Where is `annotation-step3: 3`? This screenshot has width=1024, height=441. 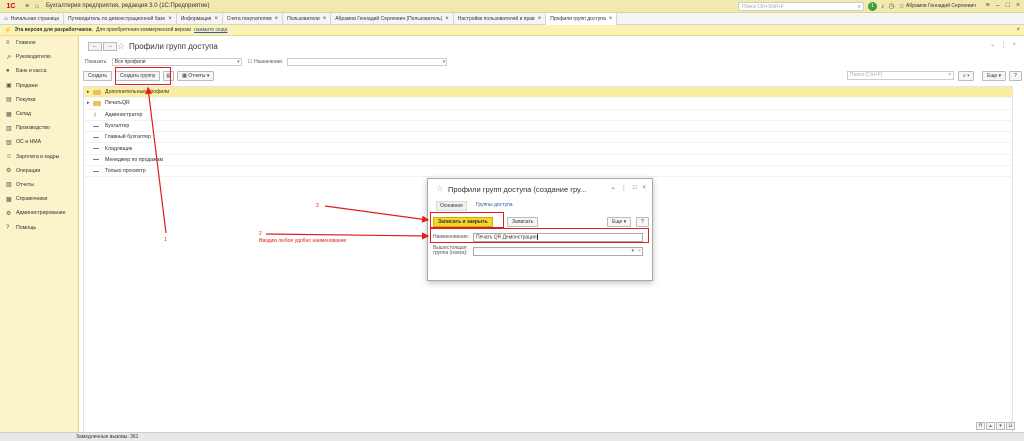
annotation-step3: 3 is located at coordinates (317, 206).